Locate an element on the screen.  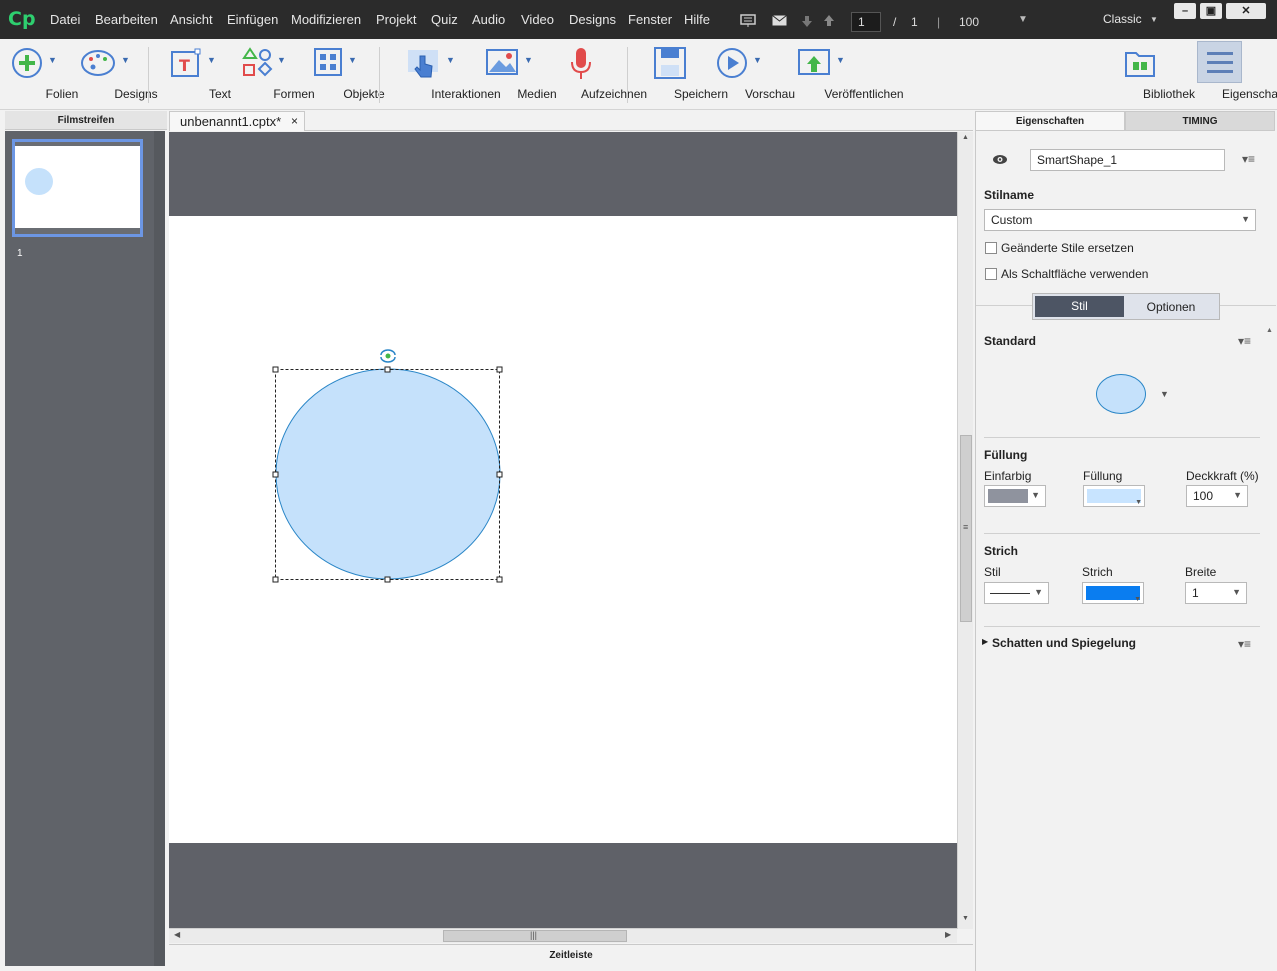
menu-designs: Designs is located at coordinates (592, 19).